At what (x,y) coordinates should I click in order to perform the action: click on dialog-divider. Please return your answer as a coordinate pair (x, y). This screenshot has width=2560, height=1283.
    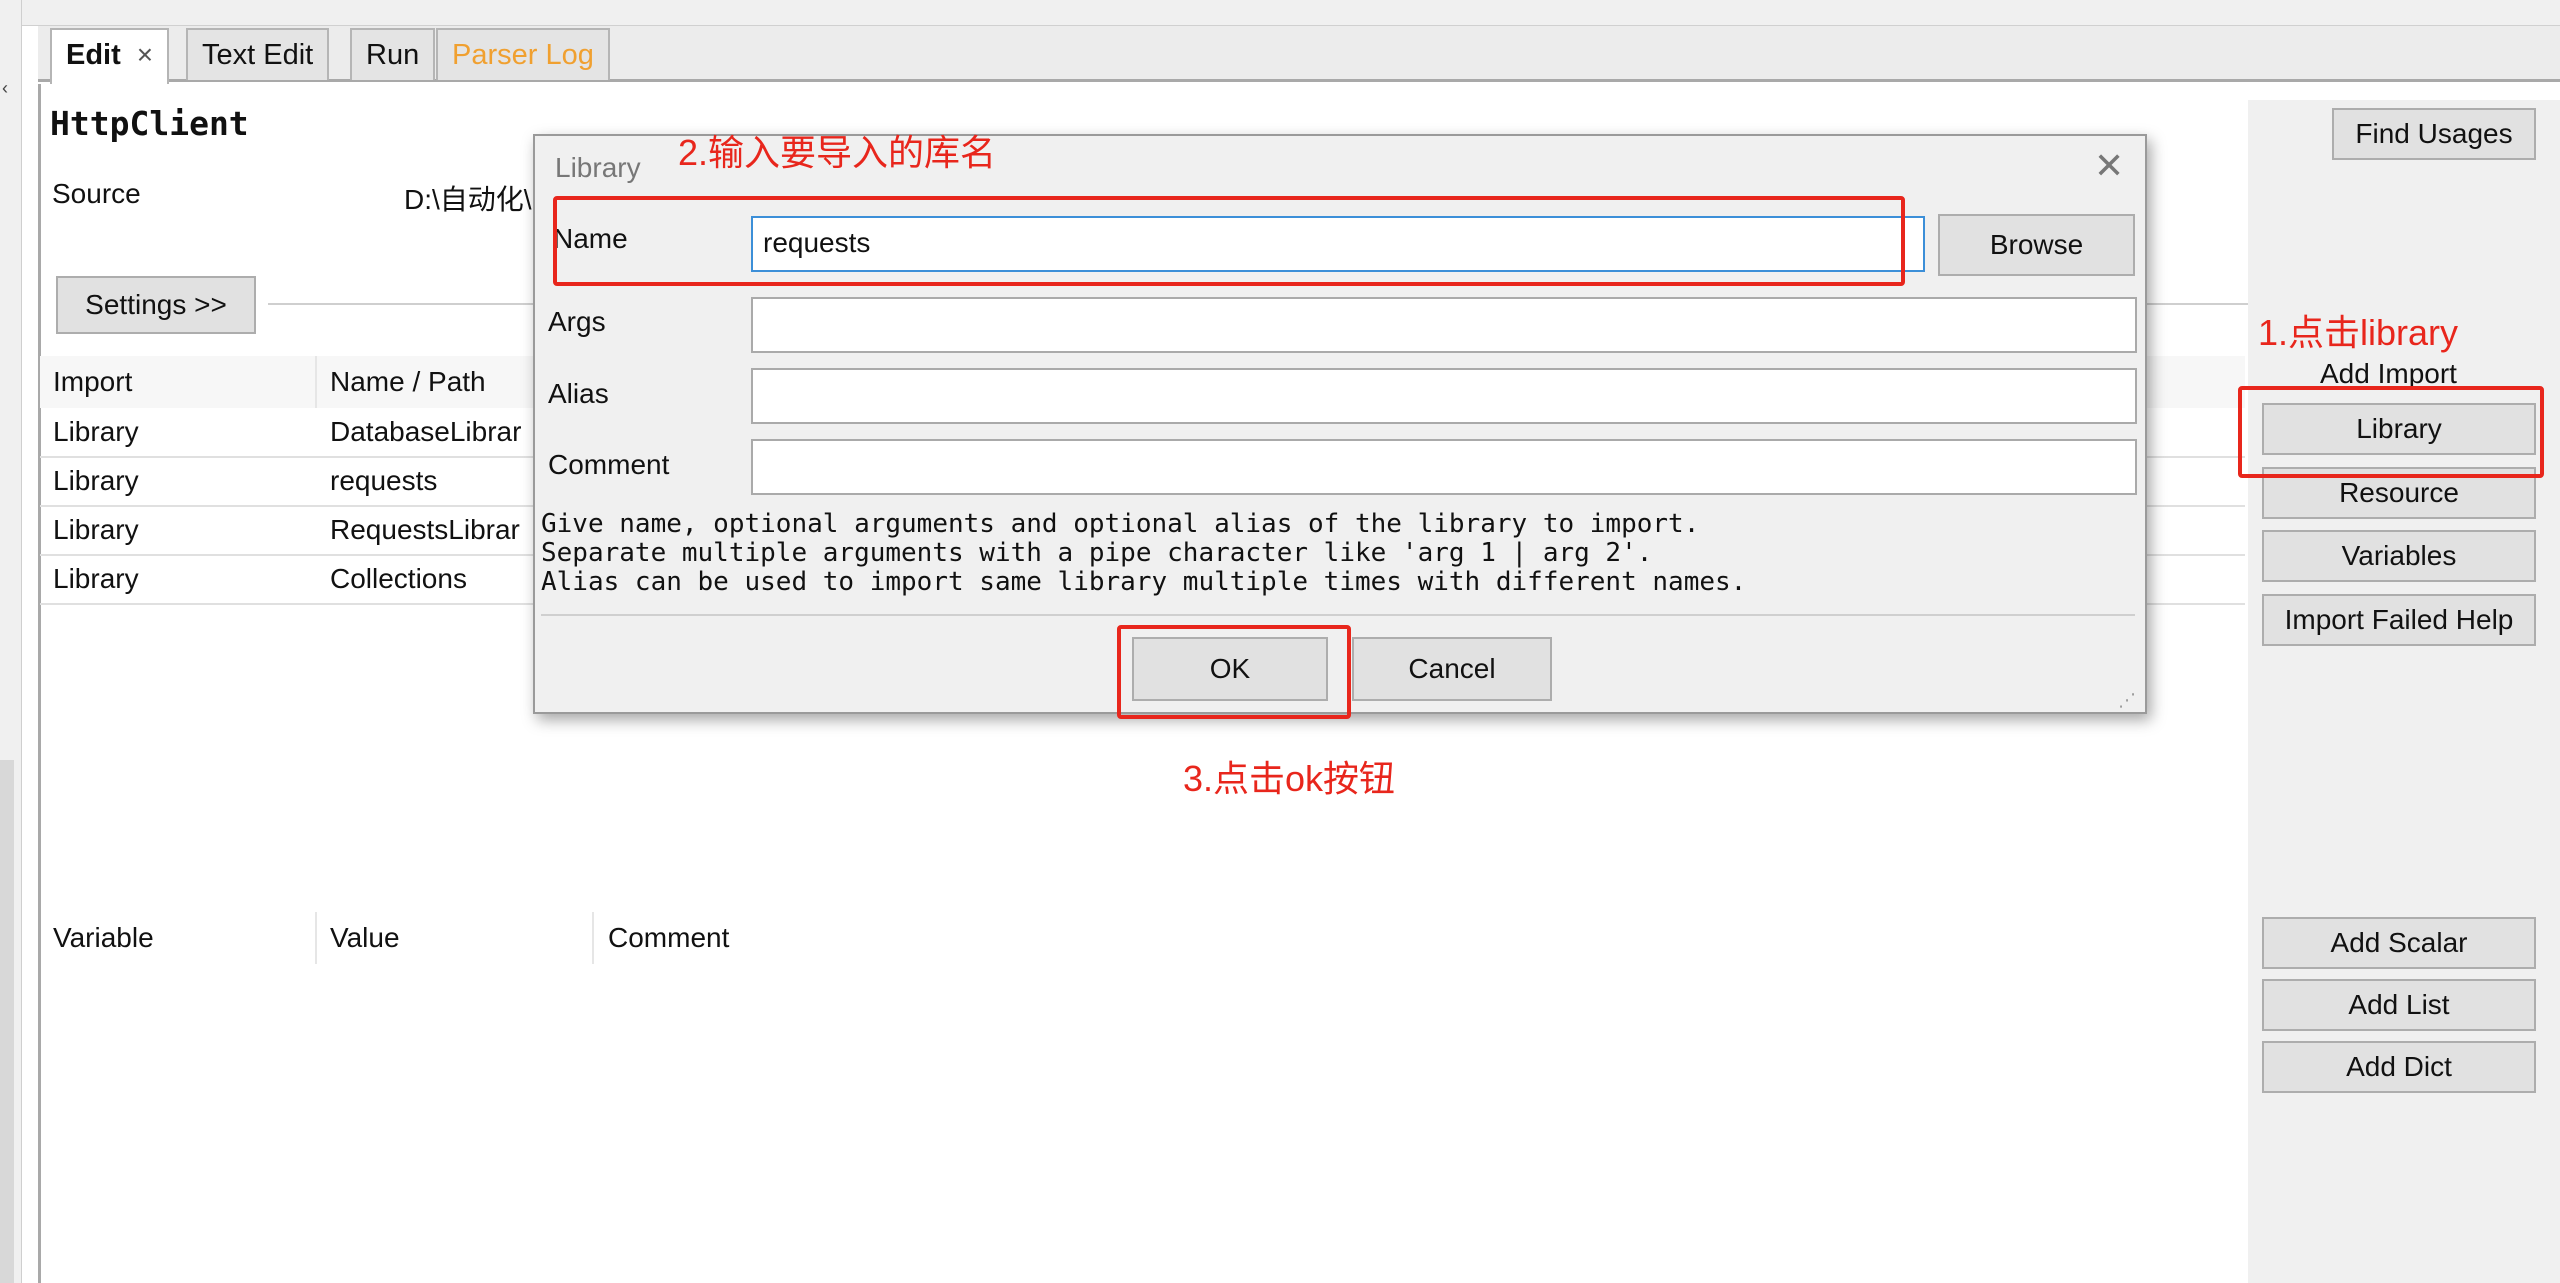
    Looking at the image, I should click on (1338, 615).